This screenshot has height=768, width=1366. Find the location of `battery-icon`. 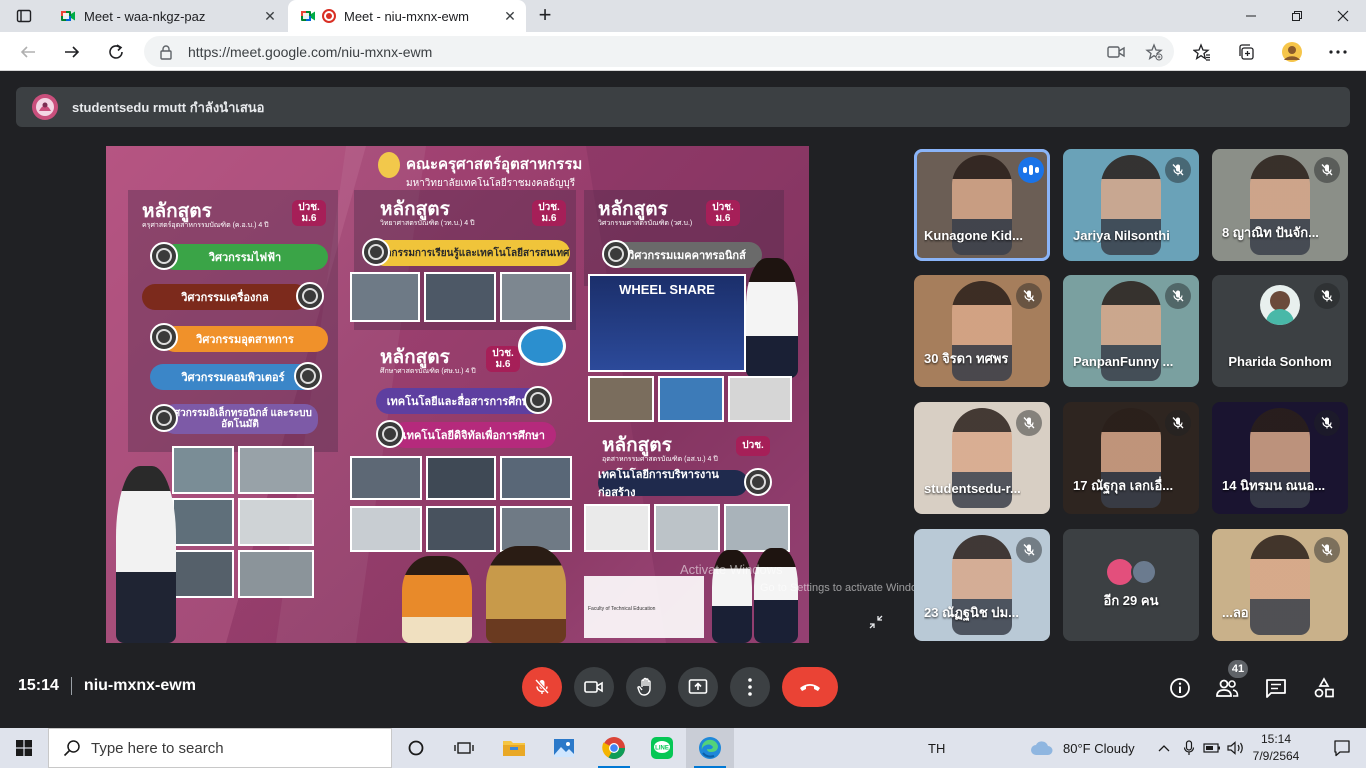

battery-icon is located at coordinates (1212, 748).